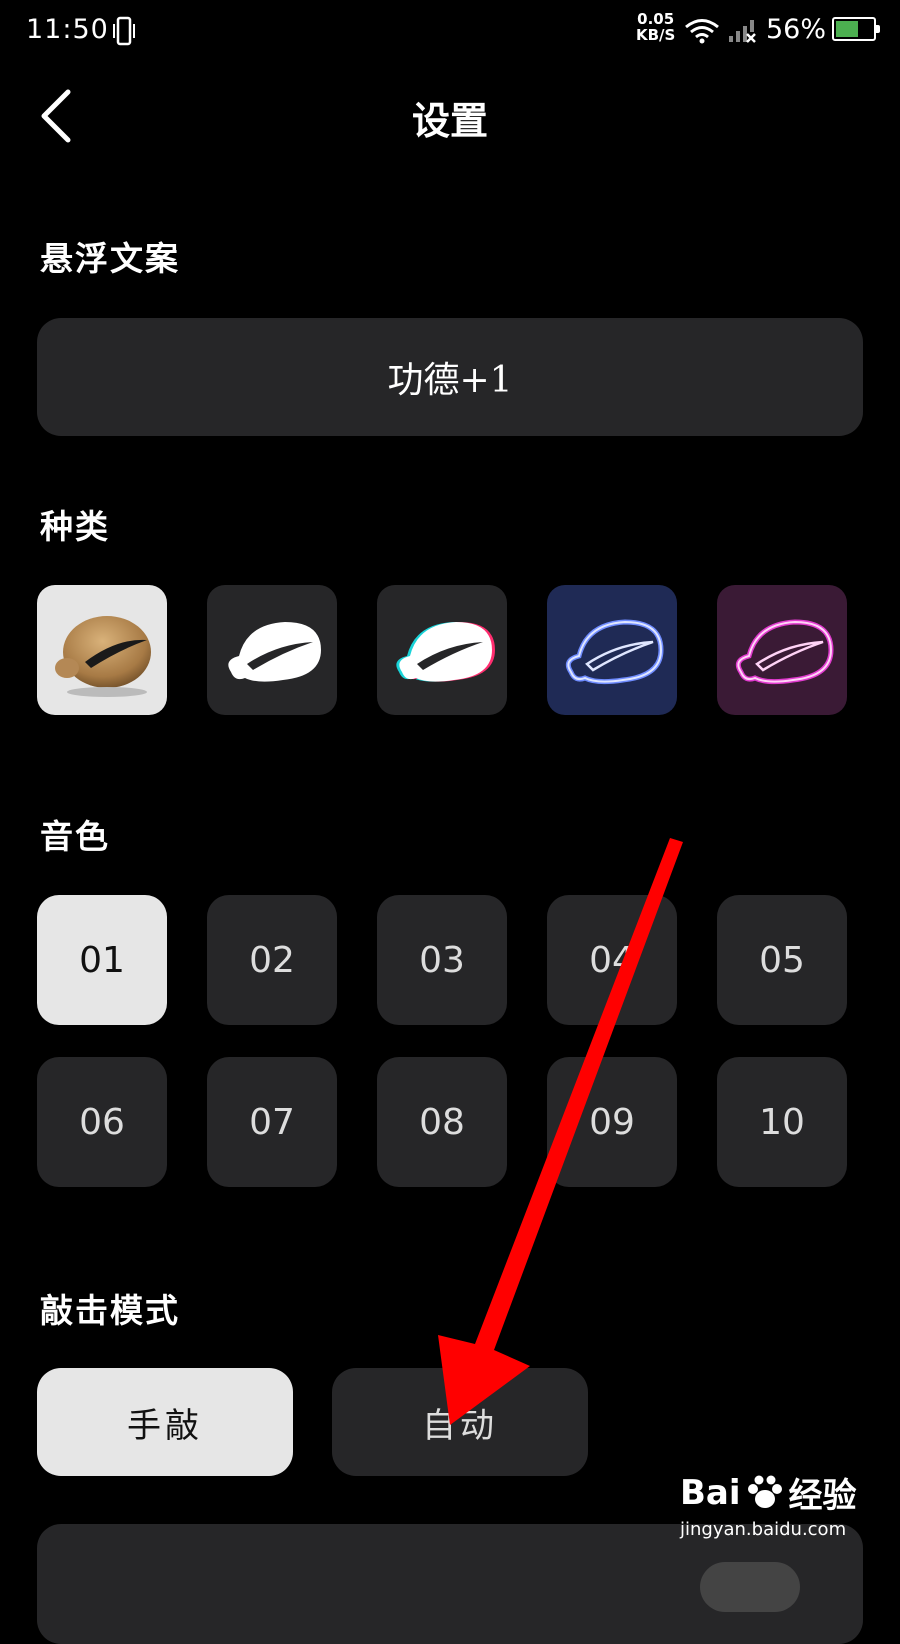 The image size is (900, 1644). I want to click on tone-option-06: 06, so click(102, 1122).